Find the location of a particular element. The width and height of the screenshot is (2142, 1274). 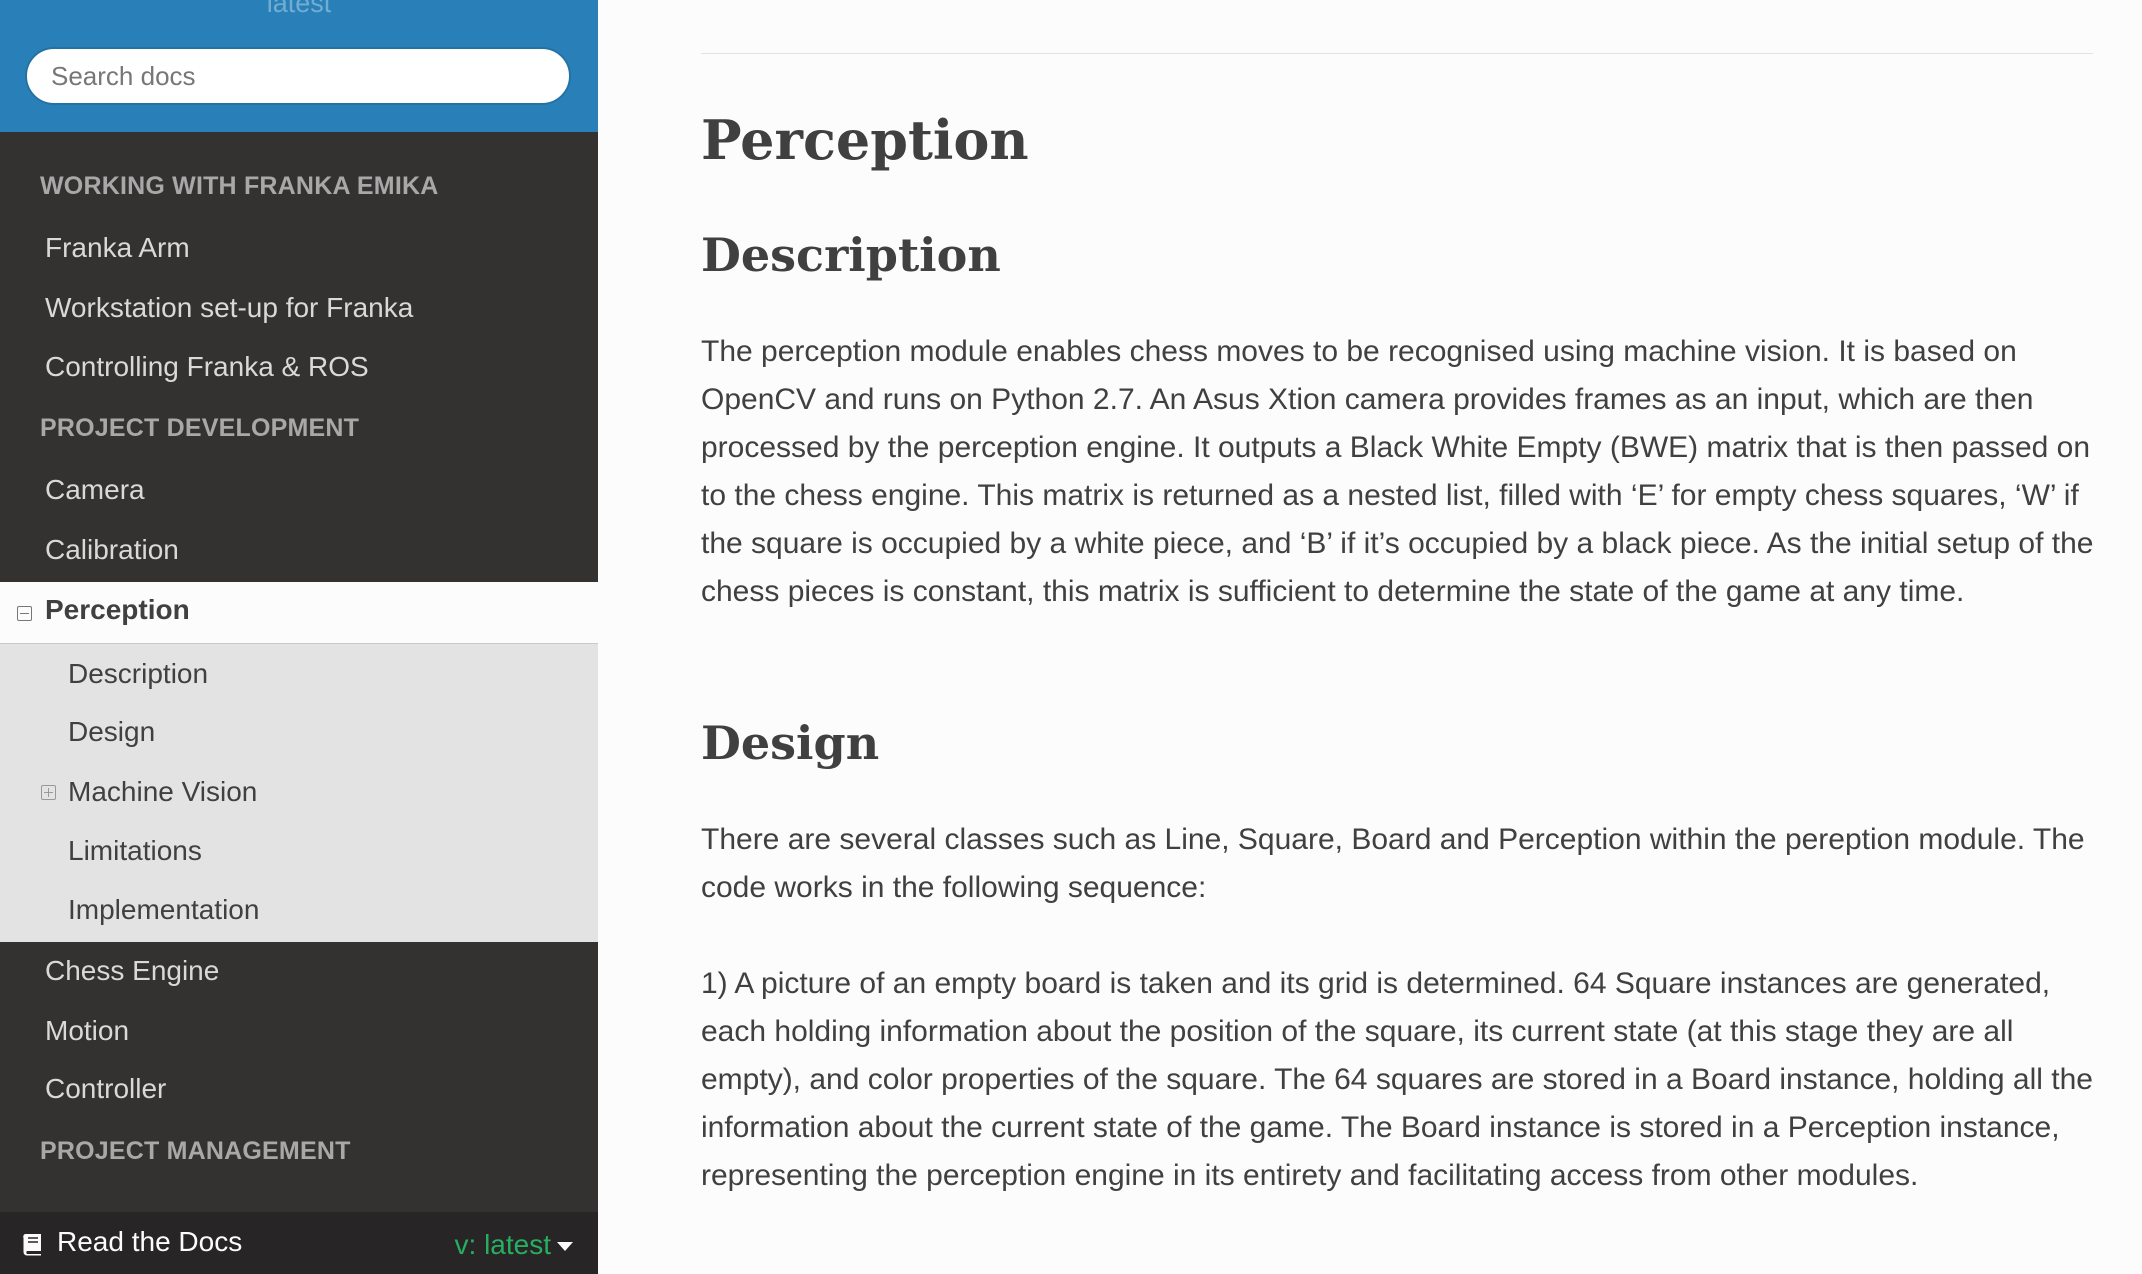

docs-version: latest is located at coordinates (299, 9).